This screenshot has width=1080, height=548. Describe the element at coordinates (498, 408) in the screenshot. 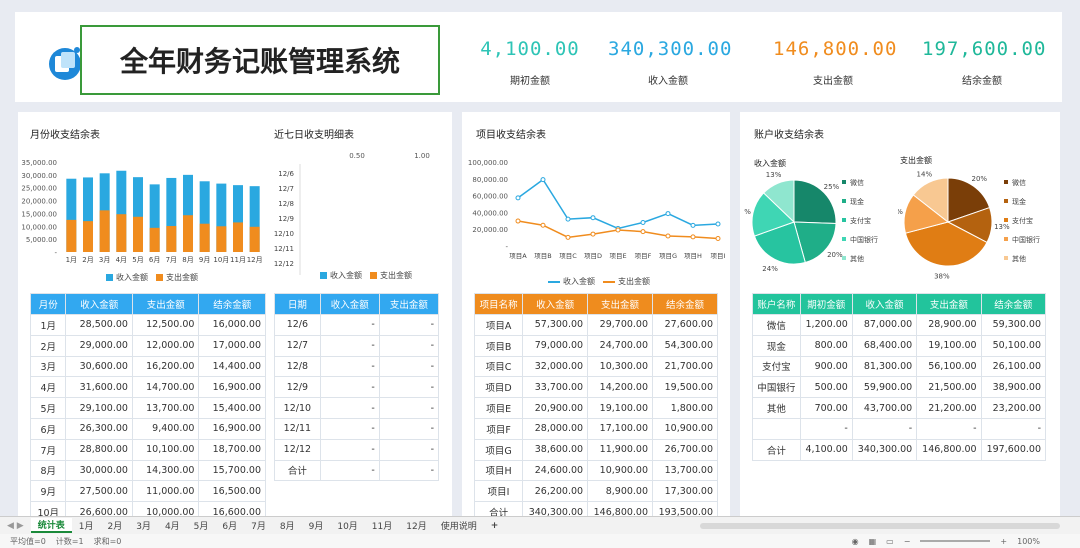

I see `table-cell: 项目E` at that location.